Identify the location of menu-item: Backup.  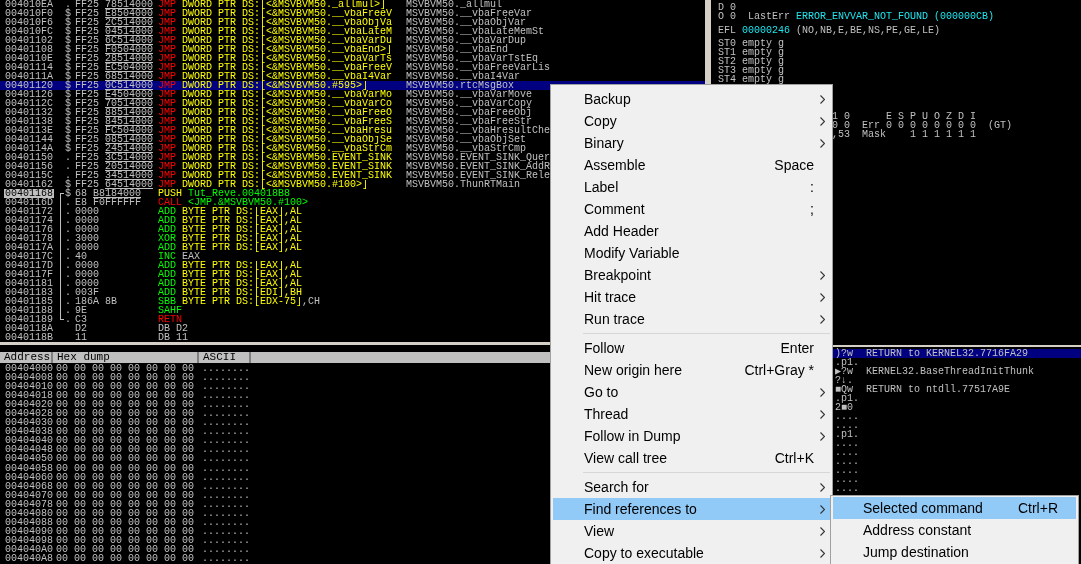
(691, 99).